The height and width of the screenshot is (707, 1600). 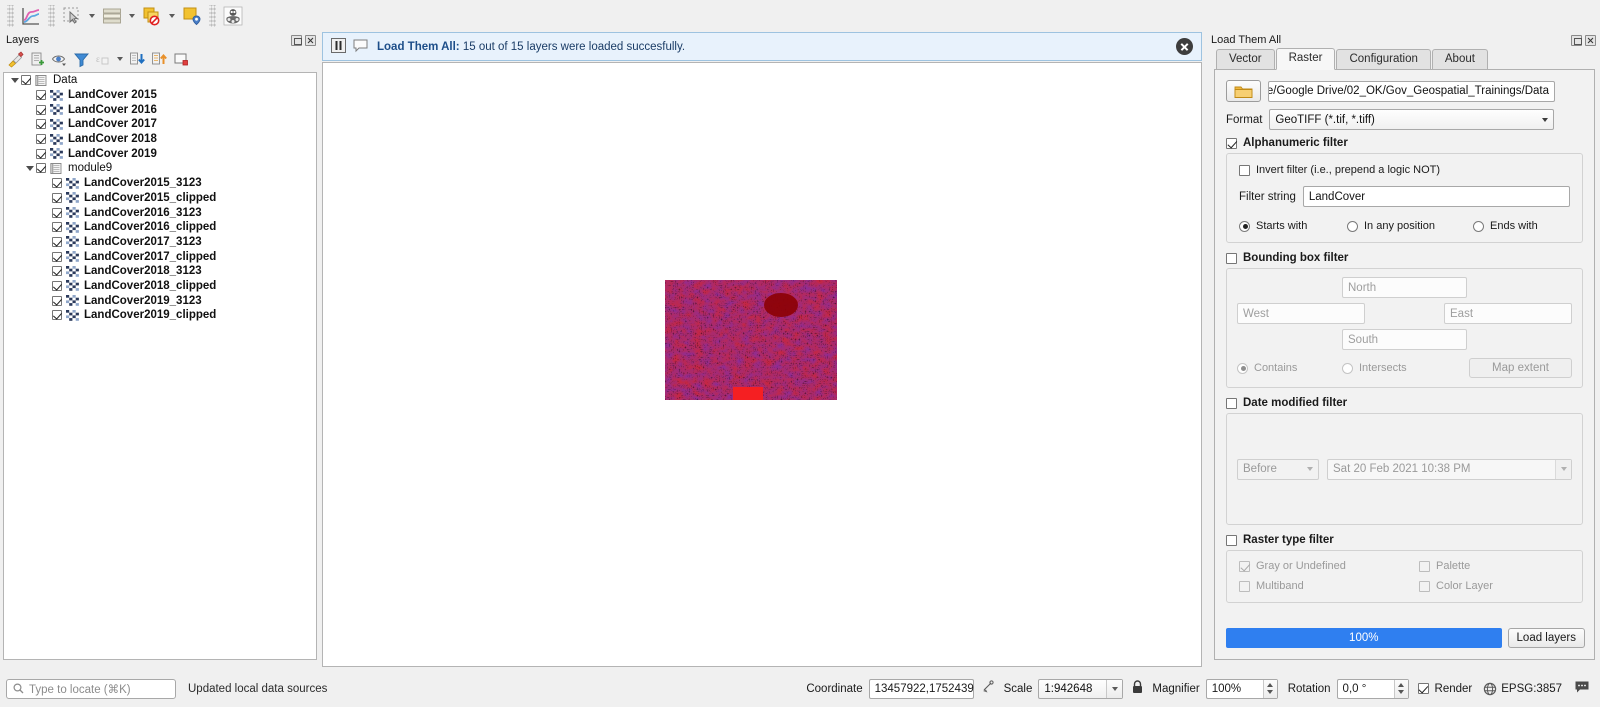 What do you see at coordinates (1305, 59) in the screenshot?
I see `tab-raster: Raster` at bounding box center [1305, 59].